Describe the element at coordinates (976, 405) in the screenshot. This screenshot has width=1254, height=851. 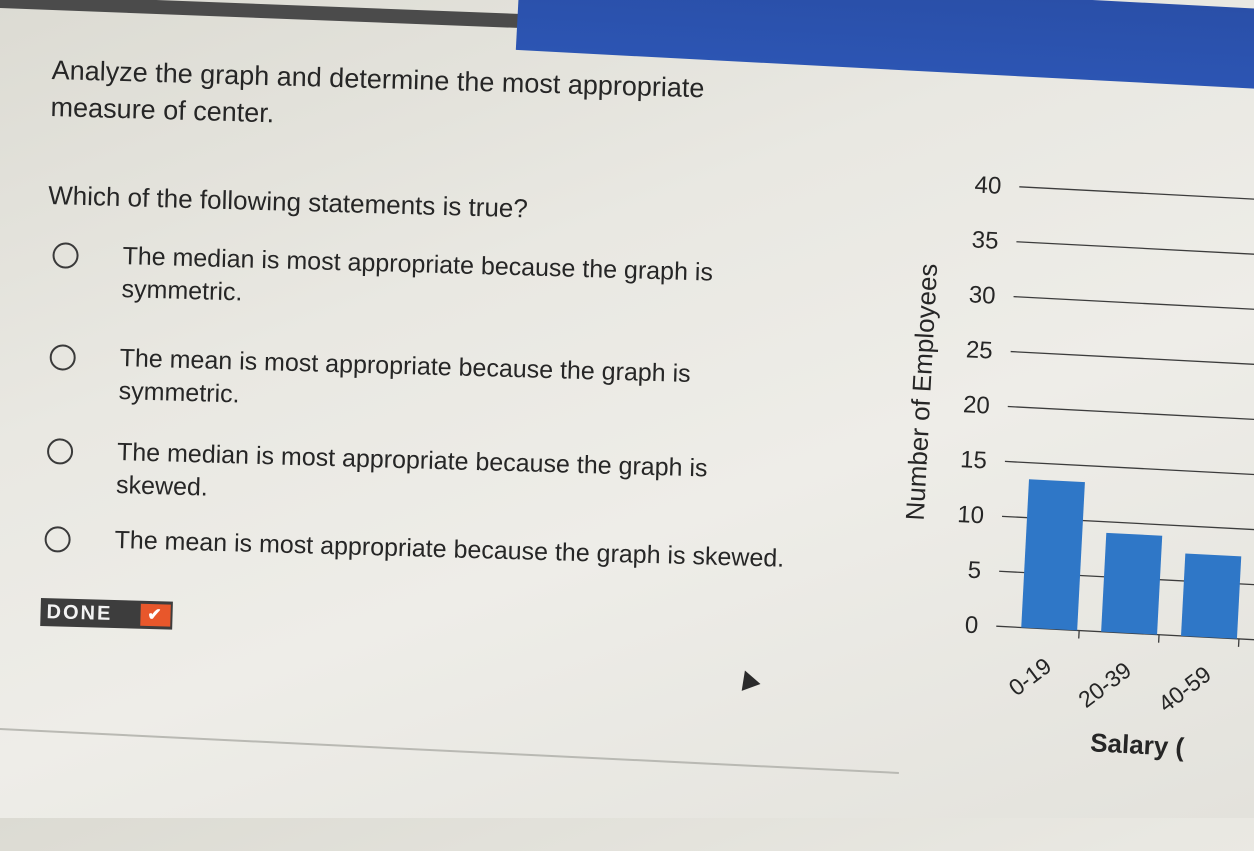
I see `y-tick-label: 20` at that location.